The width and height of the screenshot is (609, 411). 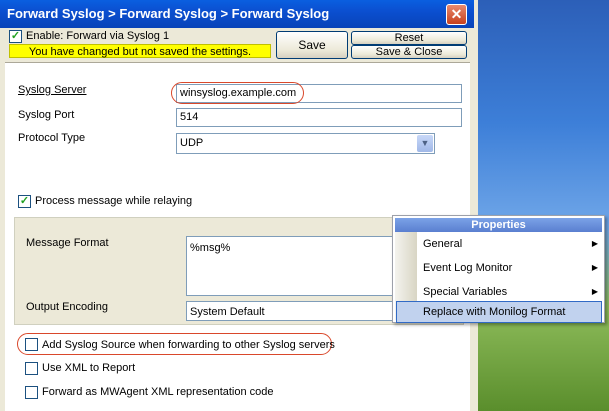 I want to click on process-relay-checkbox: ✓, so click(x=24, y=201).